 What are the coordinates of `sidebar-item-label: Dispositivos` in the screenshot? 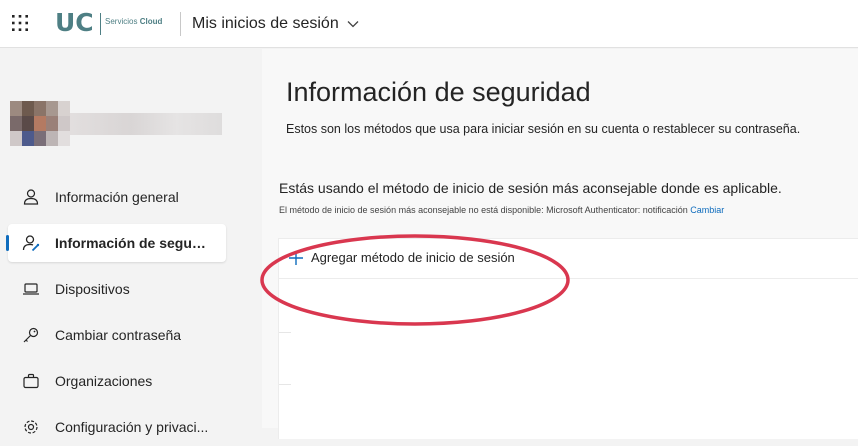 It's located at (92, 289).